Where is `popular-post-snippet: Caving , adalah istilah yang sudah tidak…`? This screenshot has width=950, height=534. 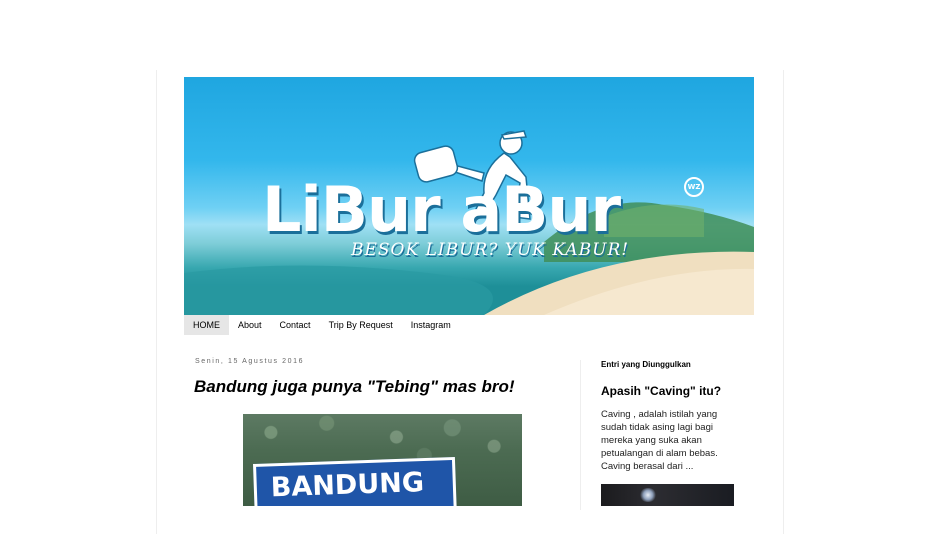 popular-post-snippet: Caving , adalah istilah yang sudah tidak… is located at coordinates (659, 440).